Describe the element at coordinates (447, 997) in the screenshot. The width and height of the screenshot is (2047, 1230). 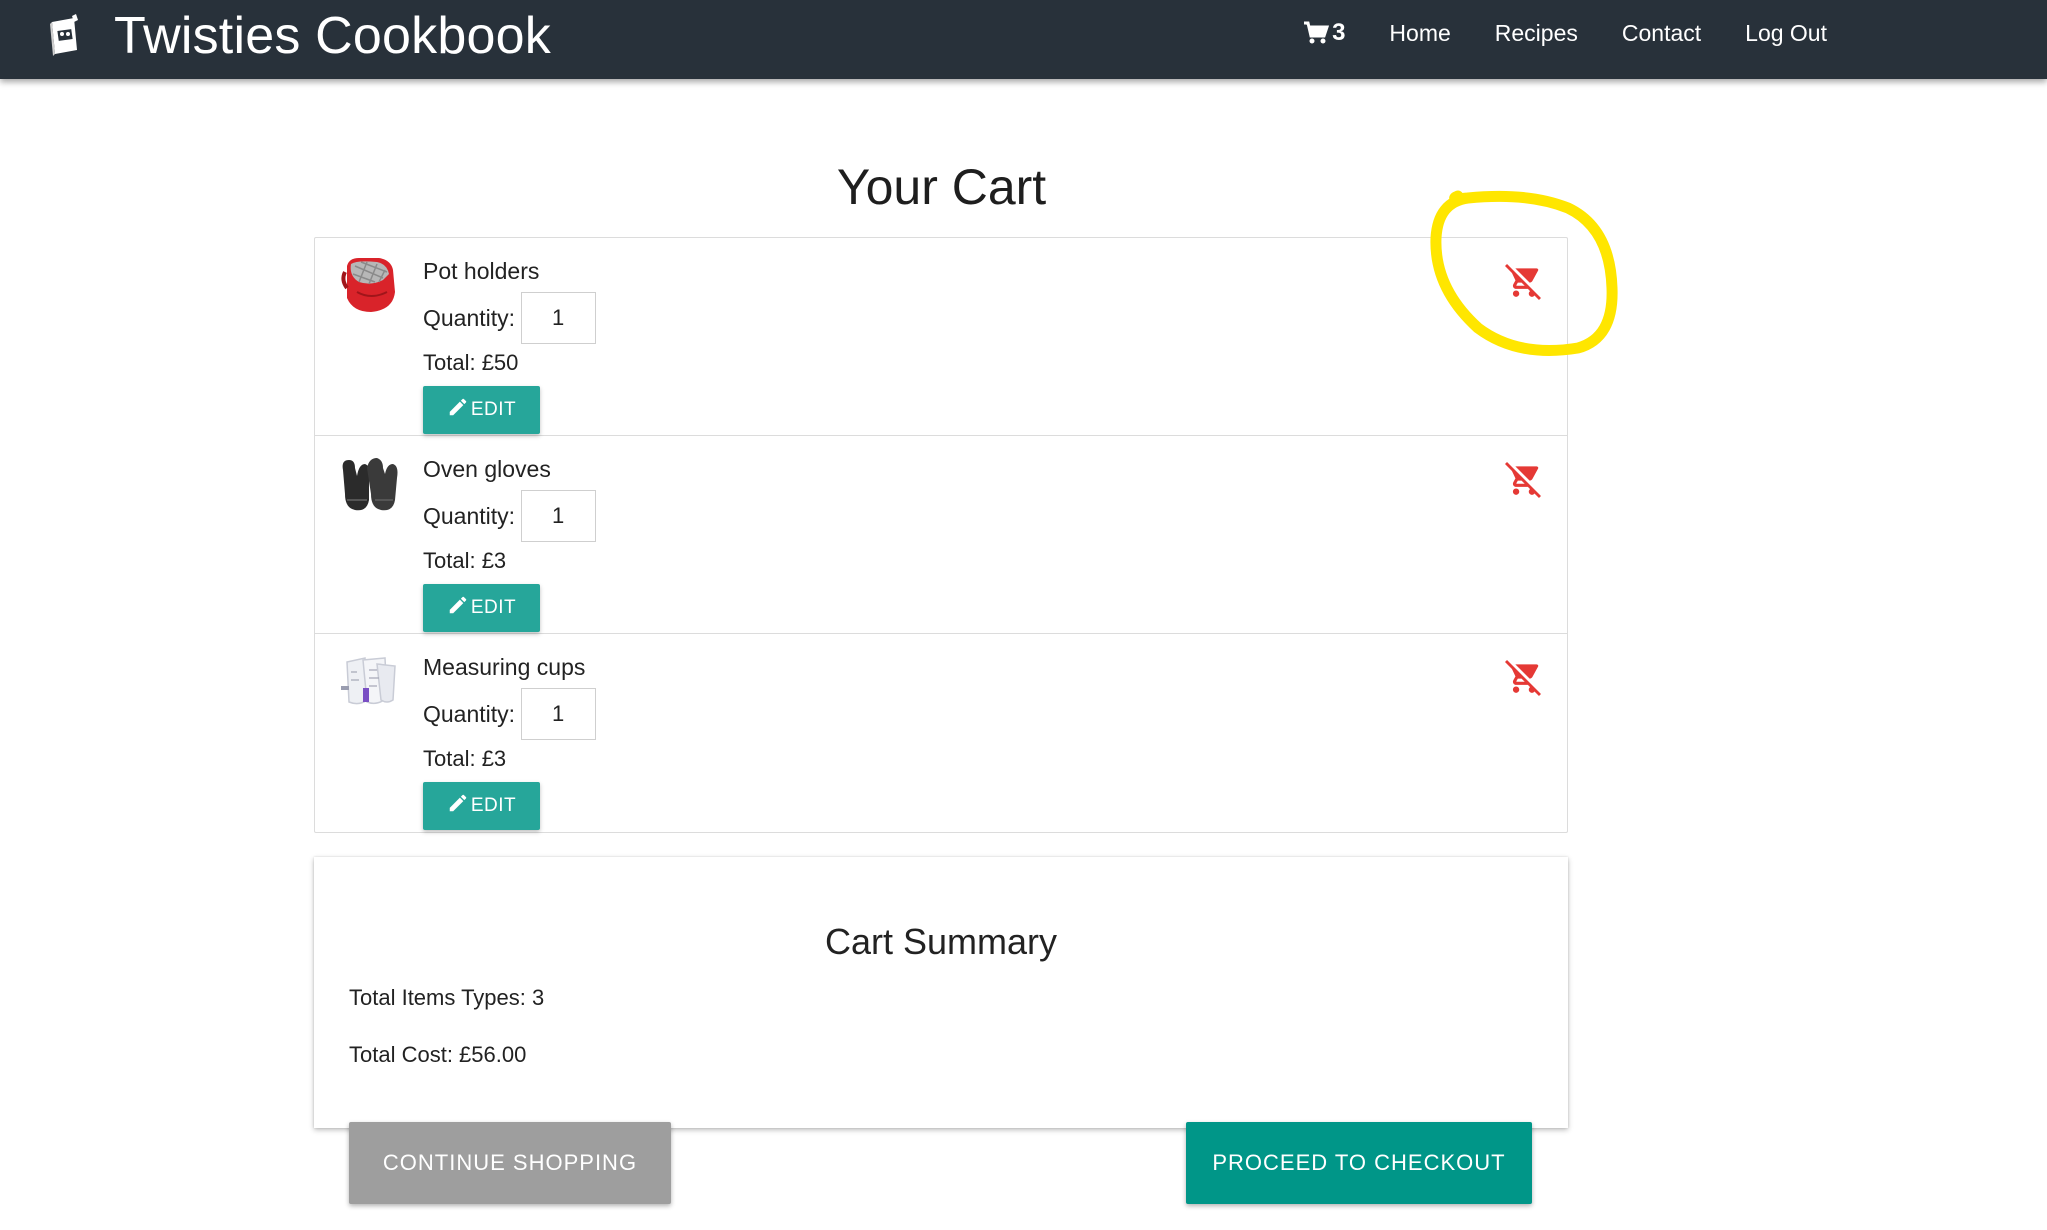
I see `total-item-types: Total Items Types: 3` at that location.